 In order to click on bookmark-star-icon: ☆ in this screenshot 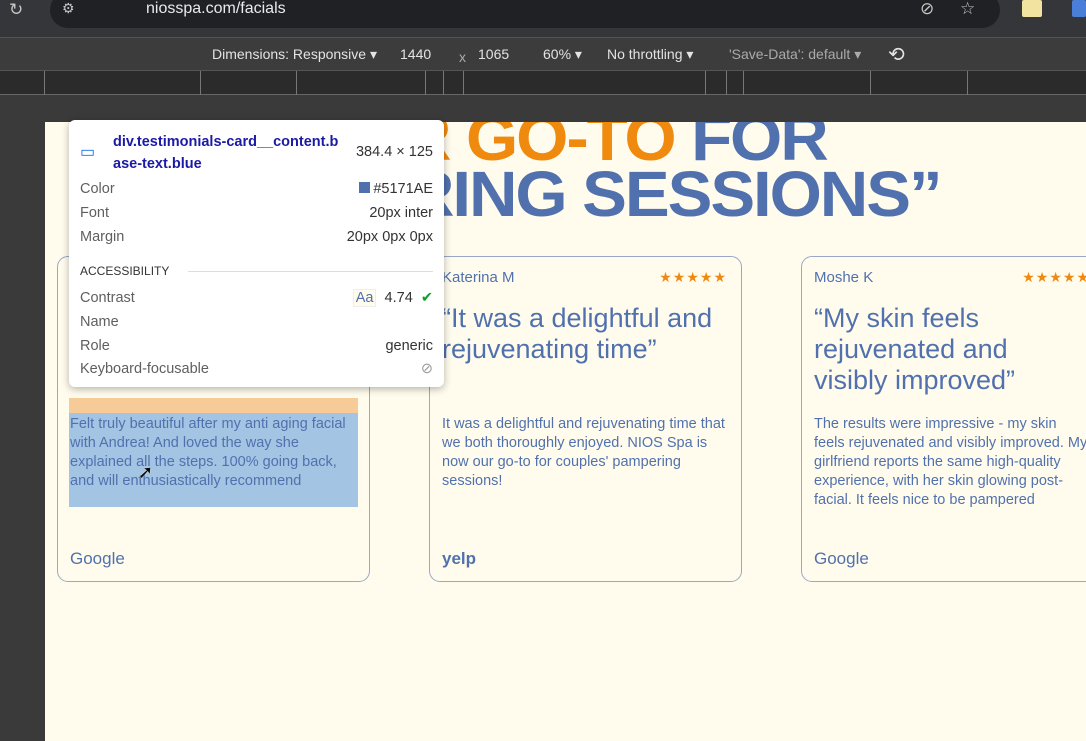, I will do `click(967, 9)`.